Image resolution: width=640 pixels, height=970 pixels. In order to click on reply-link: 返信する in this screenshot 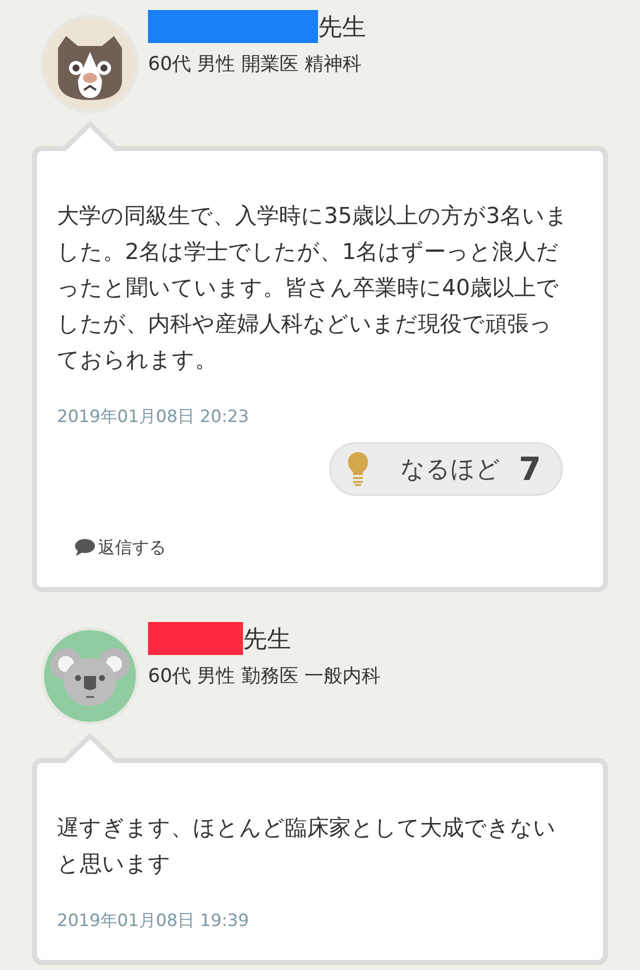, I will do `click(120, 547)`.